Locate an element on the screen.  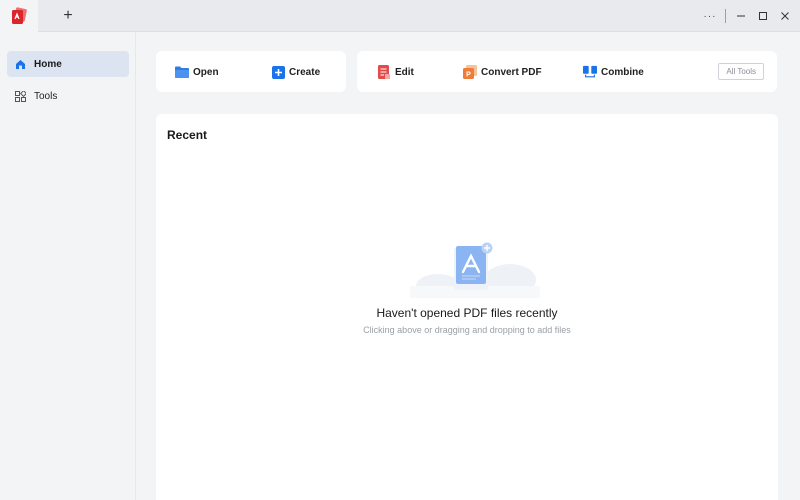
sidebar-item-label: Tools is located at coordinates (46, 96).